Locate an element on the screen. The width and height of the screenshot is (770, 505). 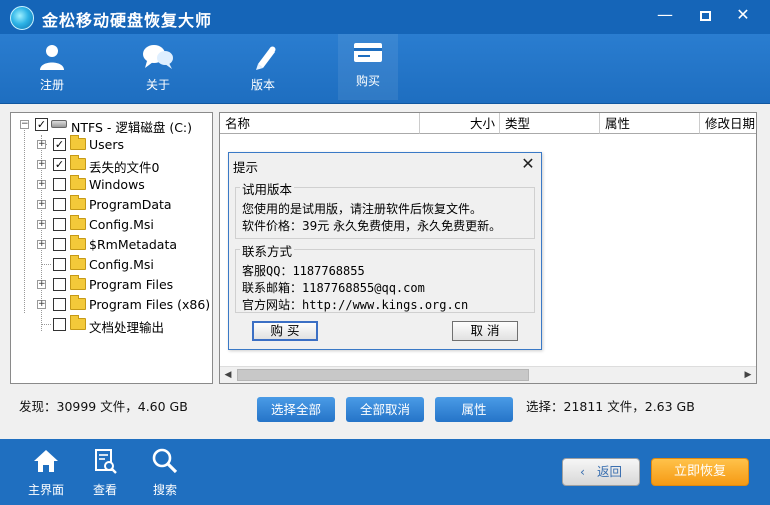
minimize-icon: — is located at coordinates (665, 14).